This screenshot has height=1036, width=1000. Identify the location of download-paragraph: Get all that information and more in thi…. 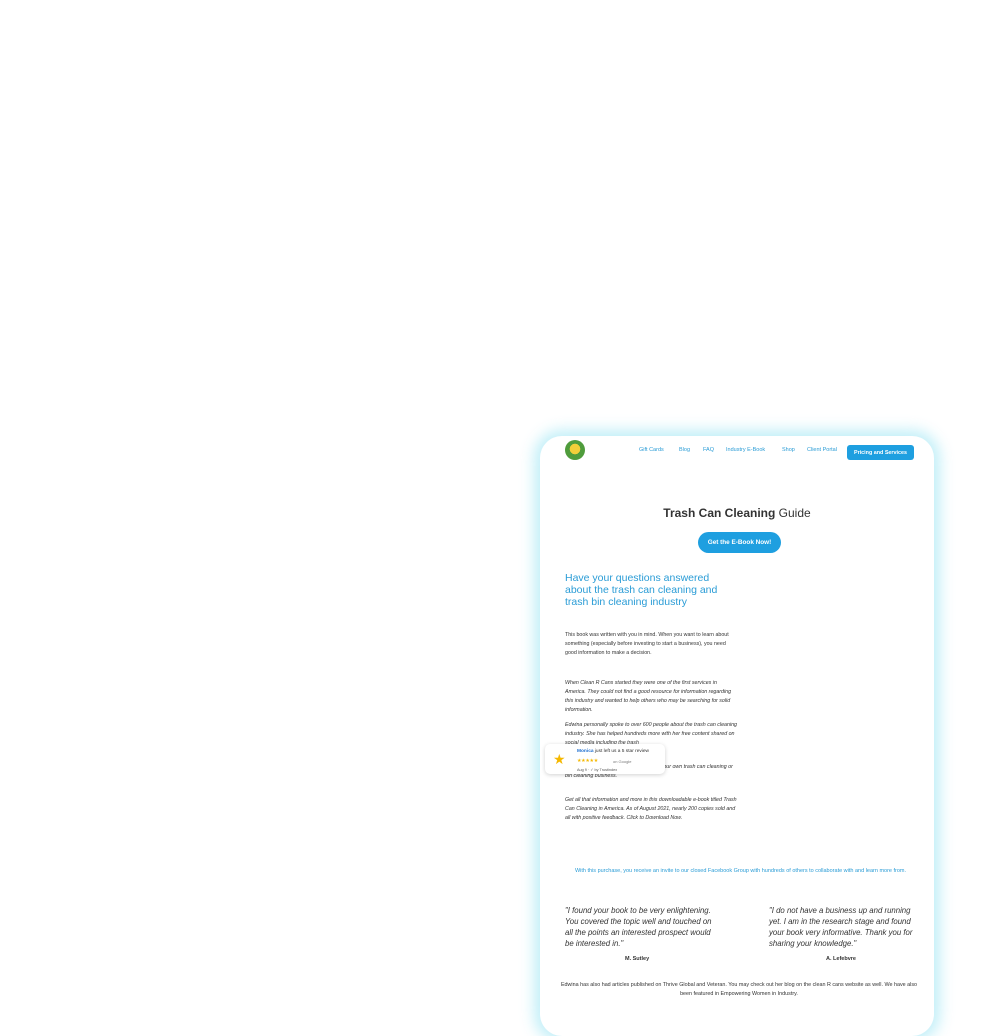
(651, 809).